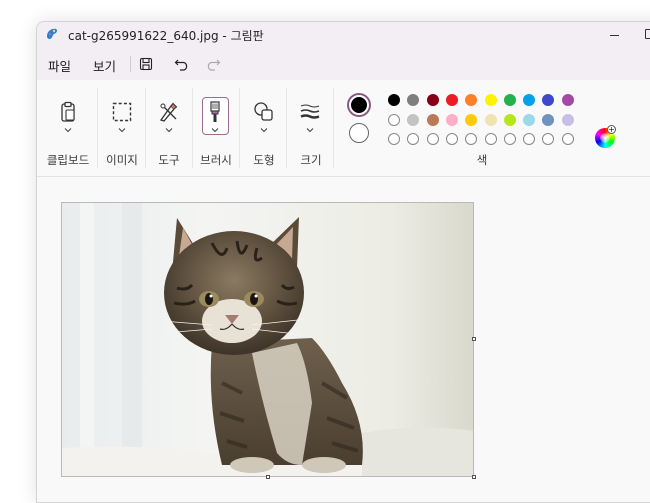  What do you see at coordinates (122, 112) in the screenshot?
I see `selection-icon` at bounding box center [122, 112].